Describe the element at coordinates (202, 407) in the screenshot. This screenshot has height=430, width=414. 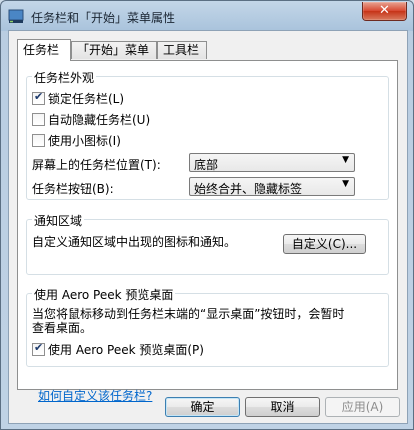
I see `ok-button: 确定` at that location.